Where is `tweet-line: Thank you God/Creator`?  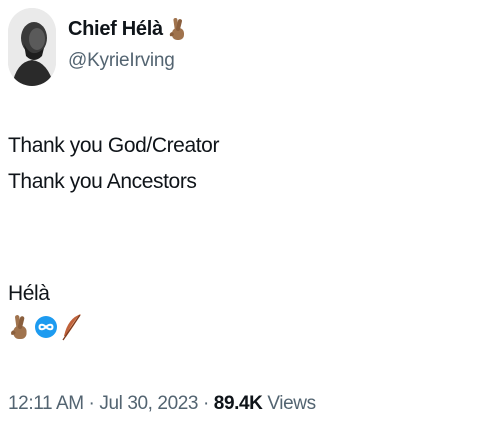
tweet-line: Thank you God/Creator is located at coordinates (114, 145).